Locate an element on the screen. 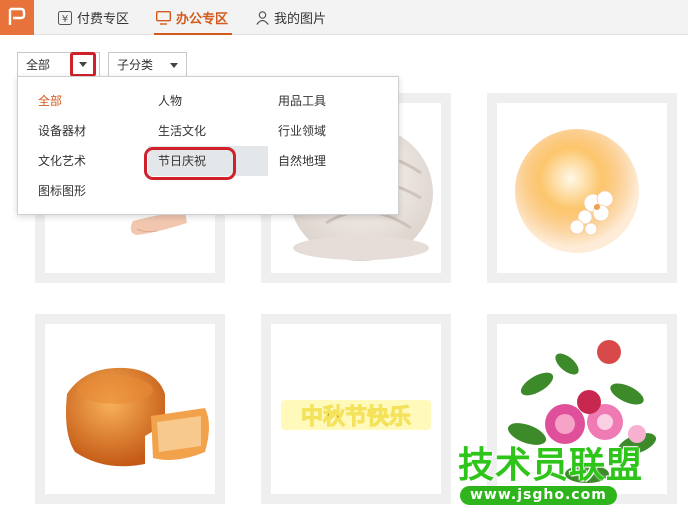 This screenshot has width=688, height=516. golden-mooncake-image is located at coordinates (137, 417).